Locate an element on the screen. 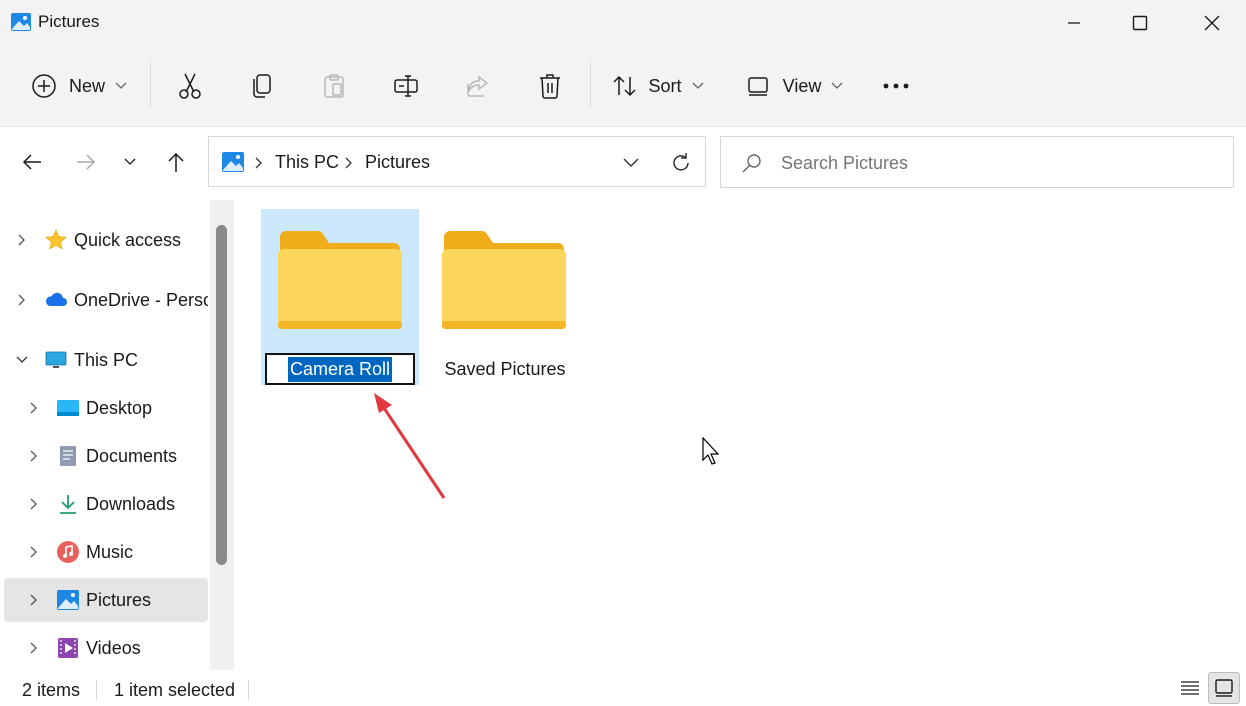 This screenshot has width=1246, height=706. view-button: View is located at coordinates (795, 86).